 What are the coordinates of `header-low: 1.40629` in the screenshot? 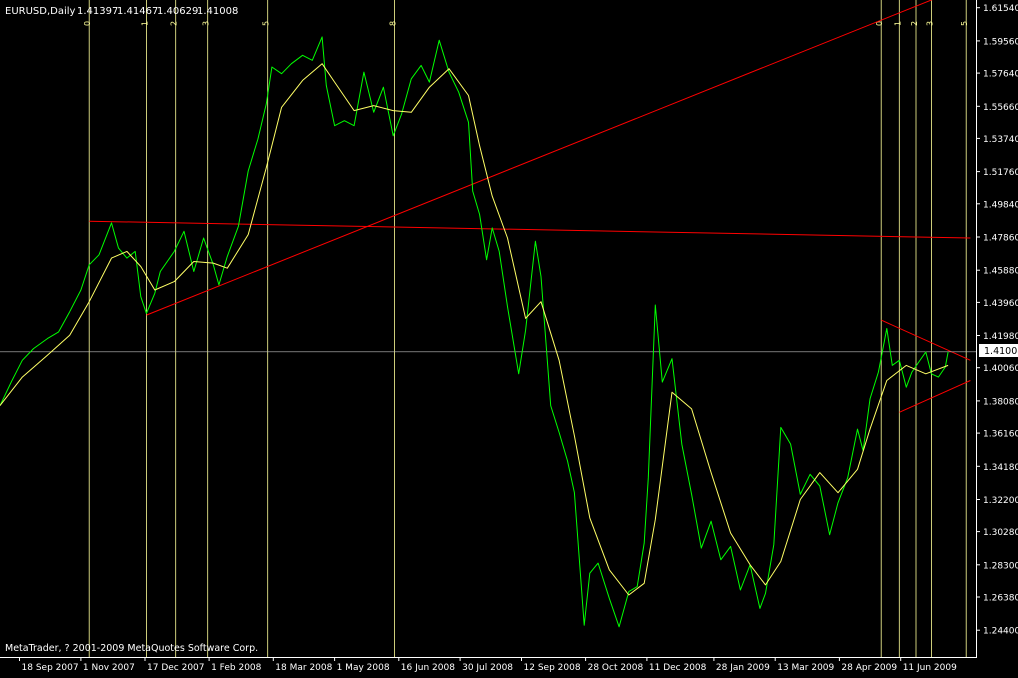 It's located at (177, 11).